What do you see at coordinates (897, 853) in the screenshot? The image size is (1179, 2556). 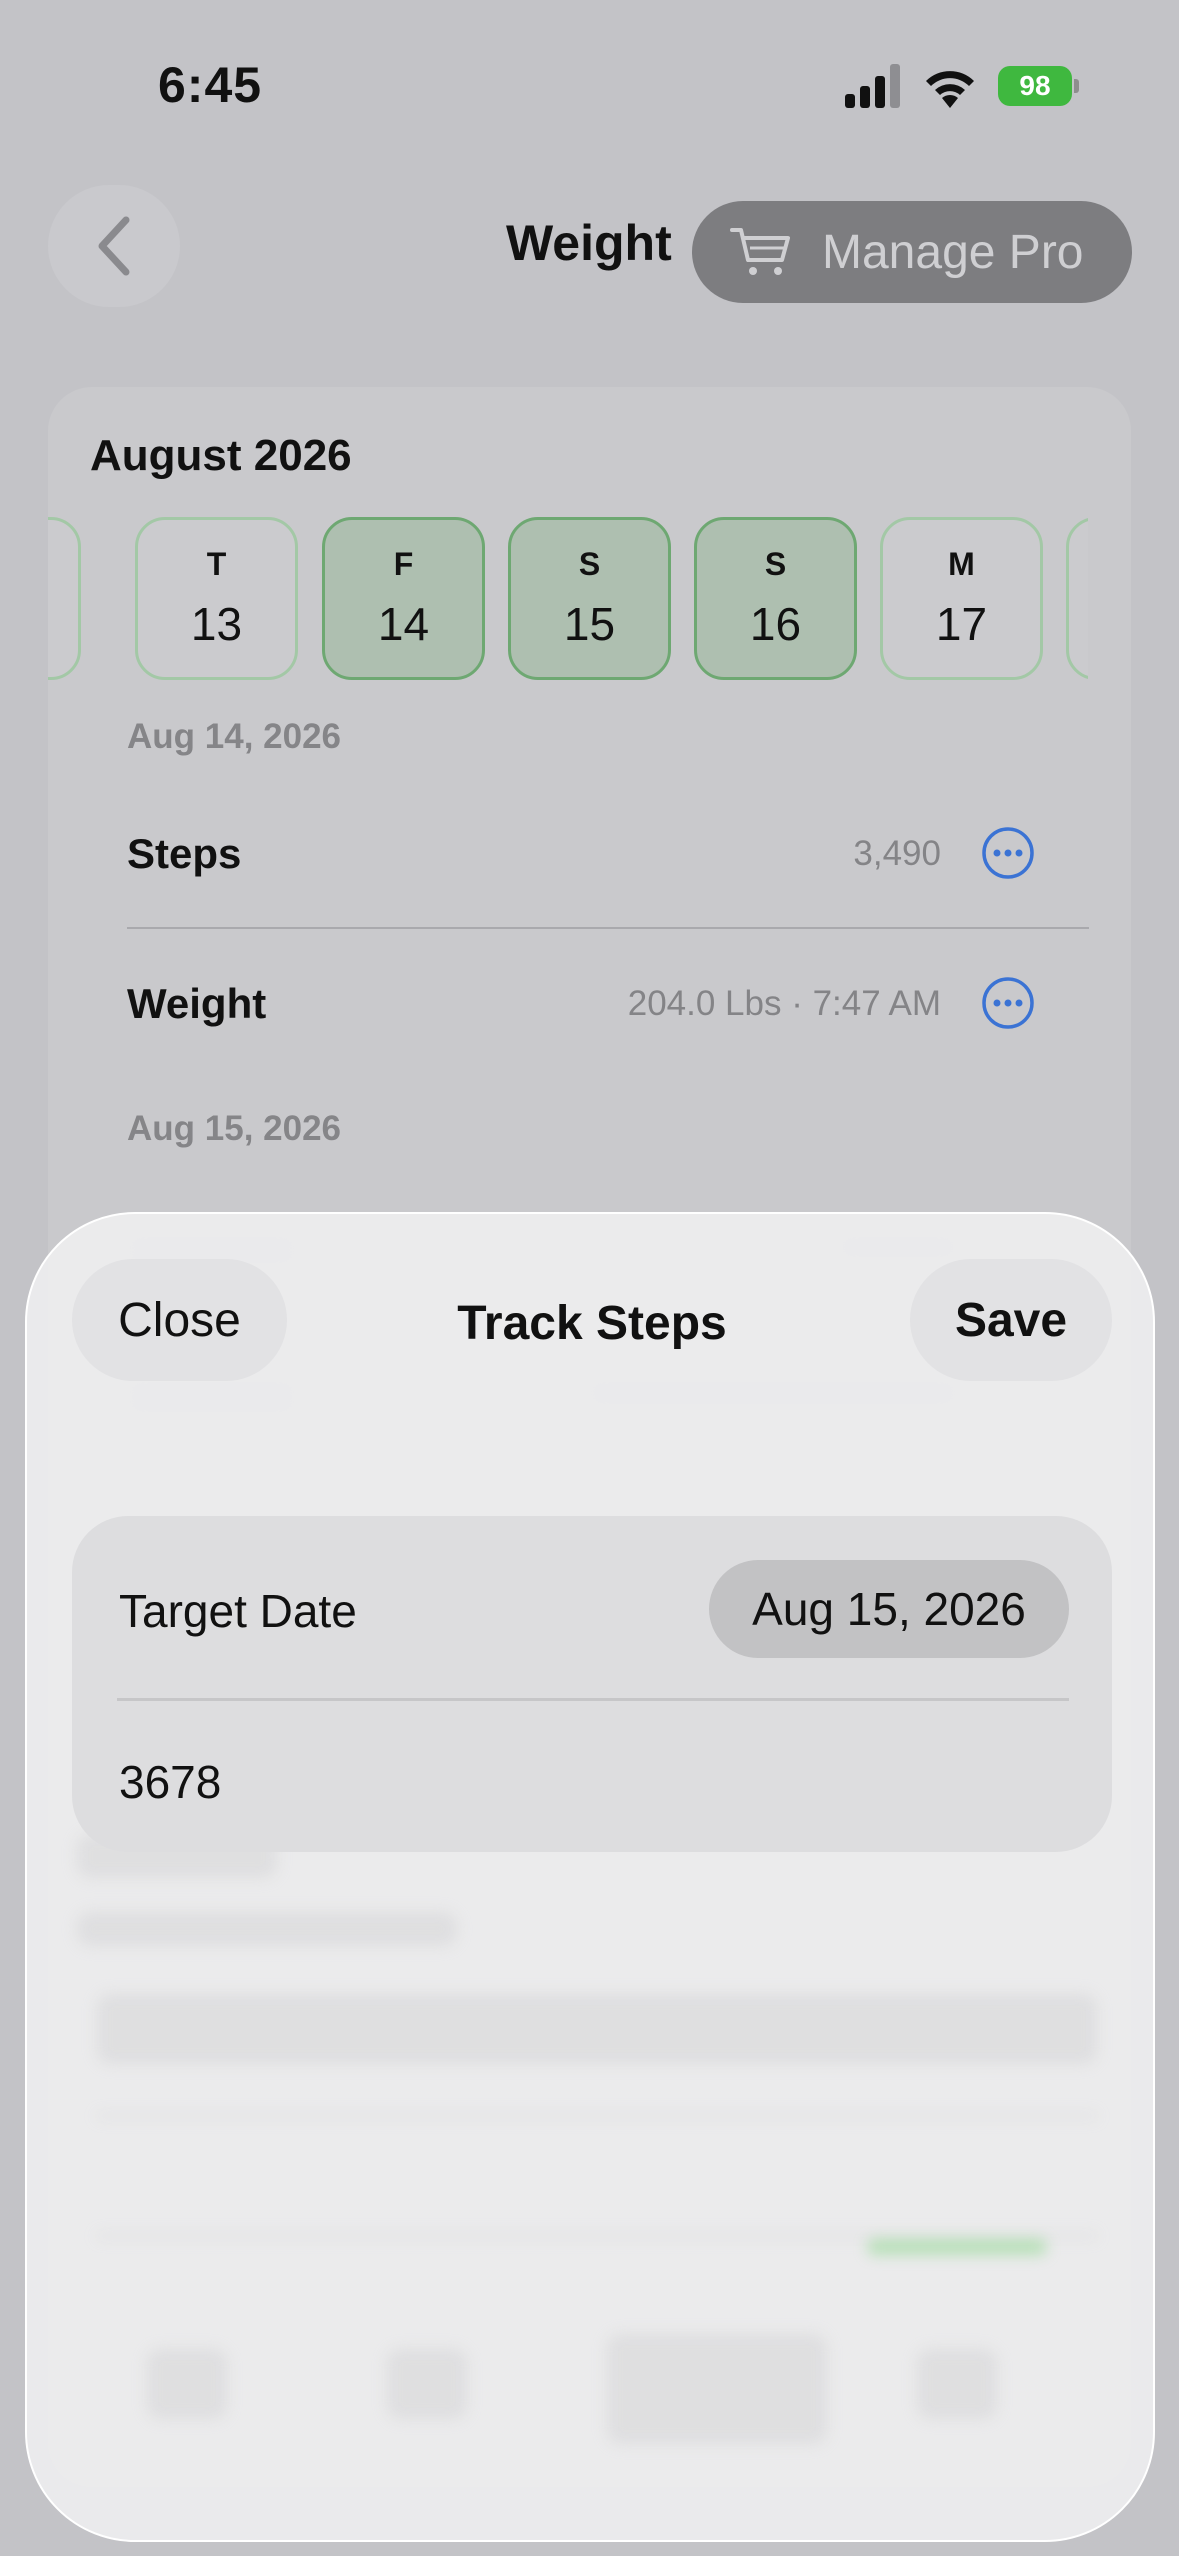 I see `steps-row-value: 3,490` at bounding box center [897, 853].